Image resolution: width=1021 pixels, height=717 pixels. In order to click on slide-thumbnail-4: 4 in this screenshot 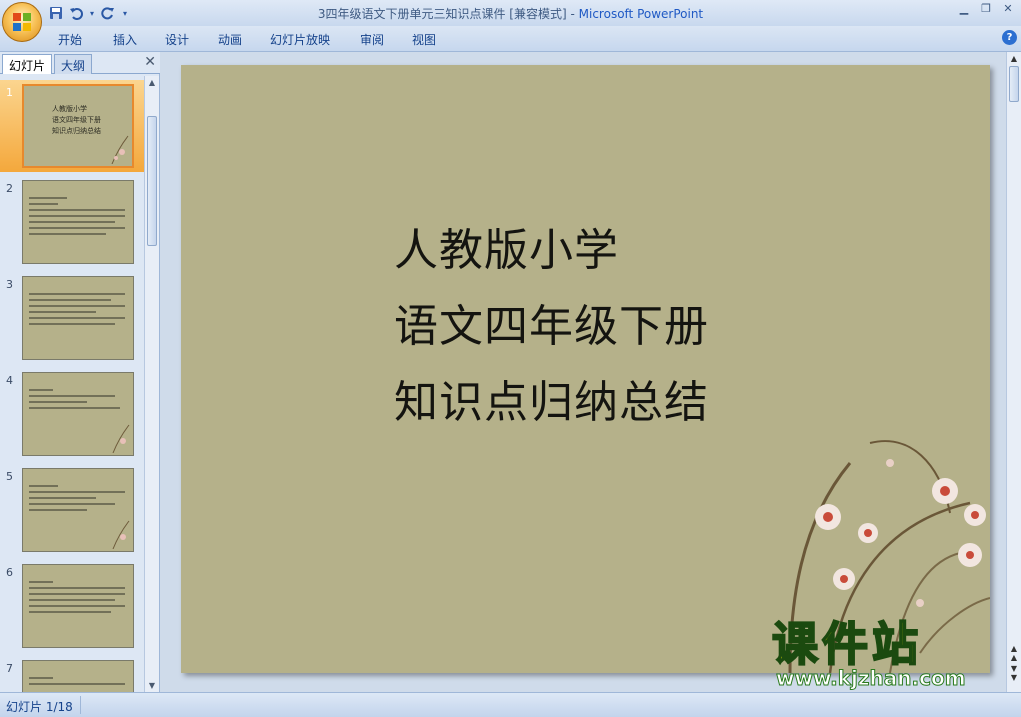, I will do `click(72, 414)`.